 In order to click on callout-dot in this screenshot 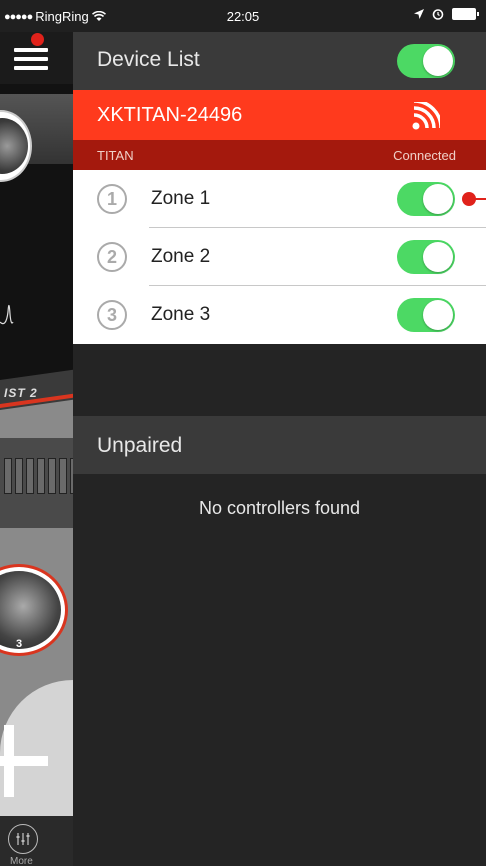, I will do `click(37, 39)`.